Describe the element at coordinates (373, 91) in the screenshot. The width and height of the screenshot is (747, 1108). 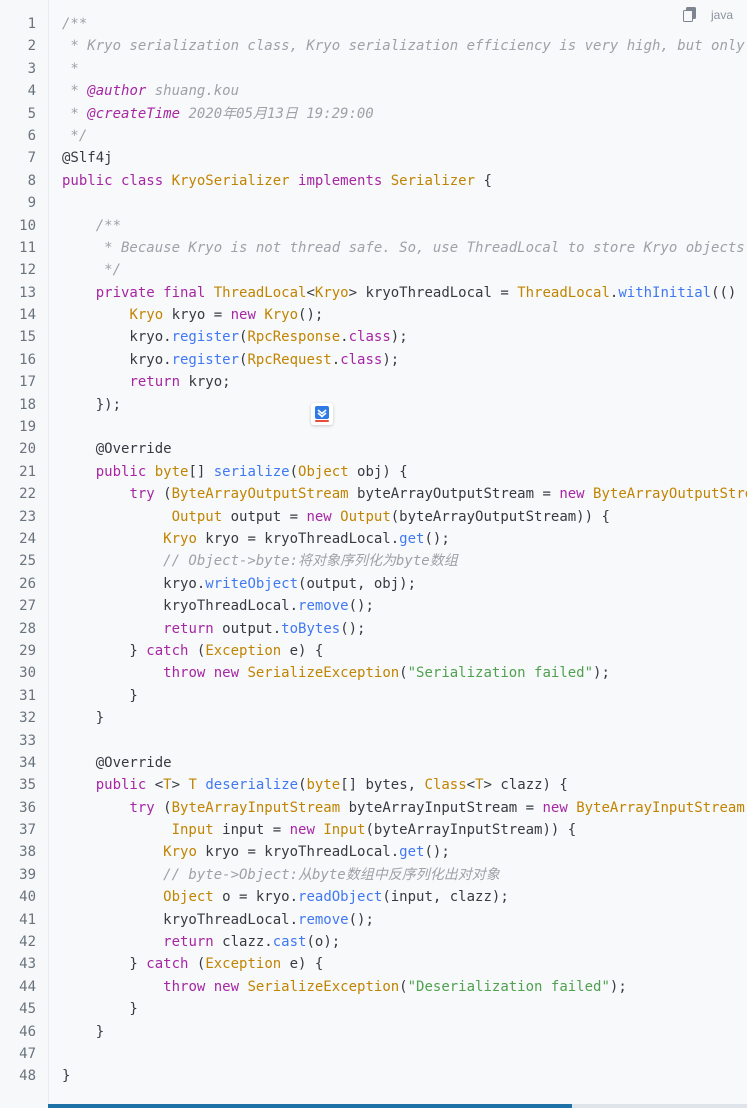
I see `code-line: 4 * @author shuang.kou` at that location.